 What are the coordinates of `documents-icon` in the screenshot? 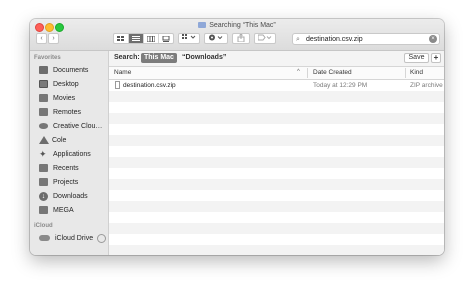 It's located at (43, 70).